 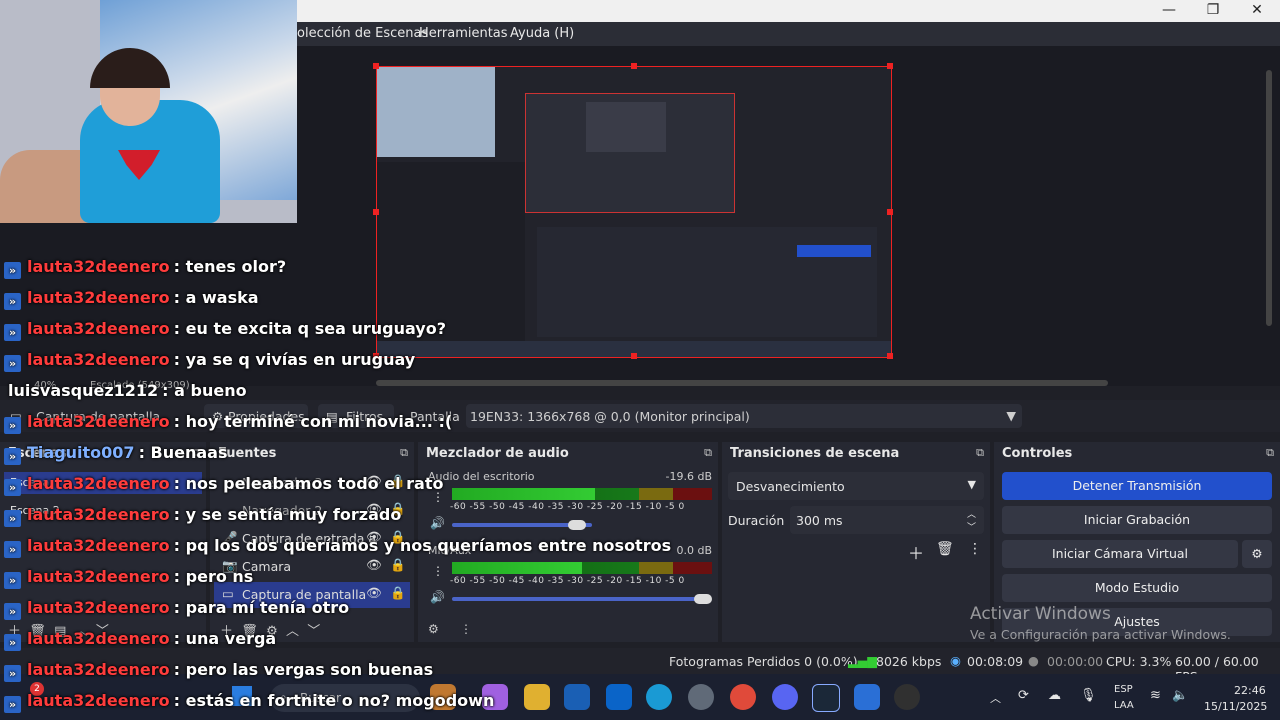 I want to click on transition-select: Desvanecimiento ▼, so click(x=856, y=486).